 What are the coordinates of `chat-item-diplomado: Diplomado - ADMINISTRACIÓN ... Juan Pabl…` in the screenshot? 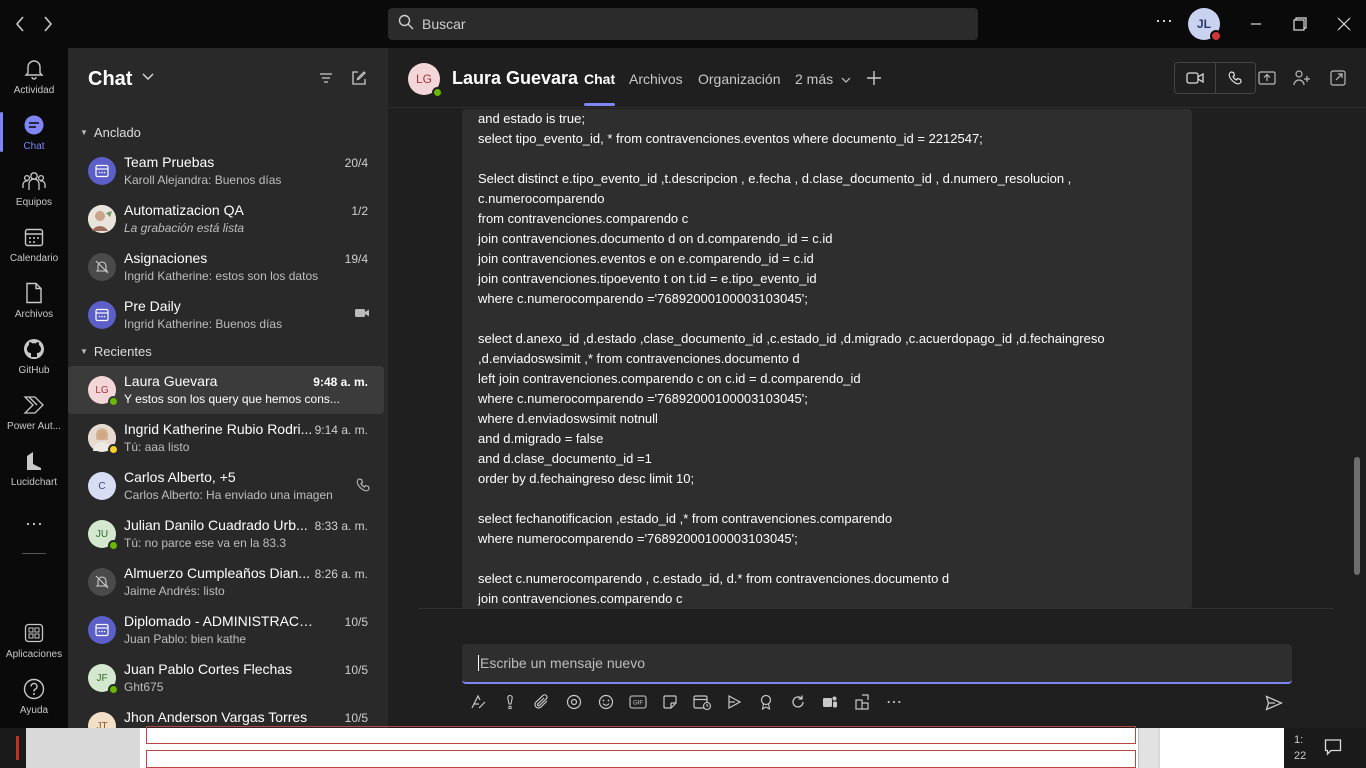 It's located at (226, 630).